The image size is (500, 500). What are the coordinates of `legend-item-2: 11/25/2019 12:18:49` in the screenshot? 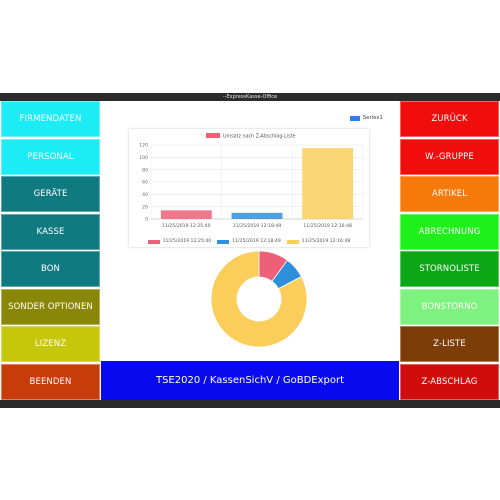 It's located at (249, 241).